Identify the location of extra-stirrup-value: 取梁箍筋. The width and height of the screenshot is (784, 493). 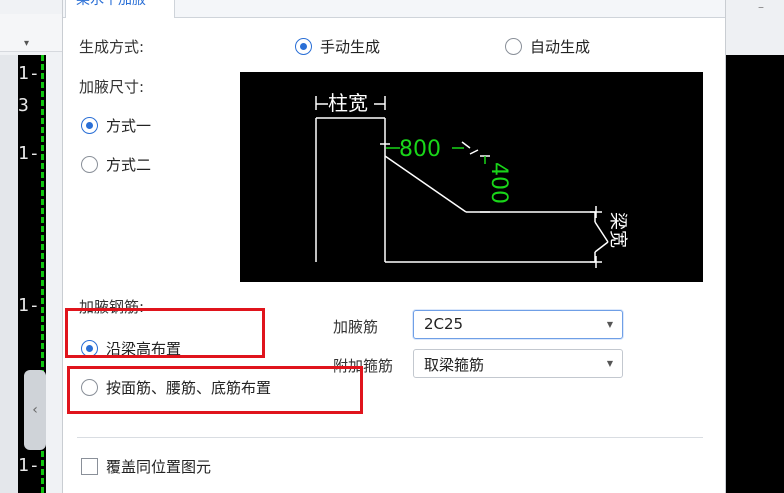
(454, 365).